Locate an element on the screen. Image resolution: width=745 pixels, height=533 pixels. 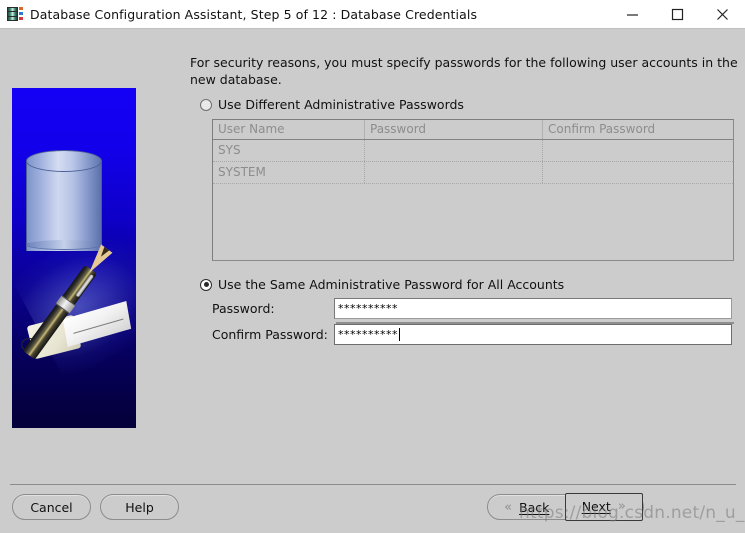
back-button-label: Back is located at coordinates (534, 507).